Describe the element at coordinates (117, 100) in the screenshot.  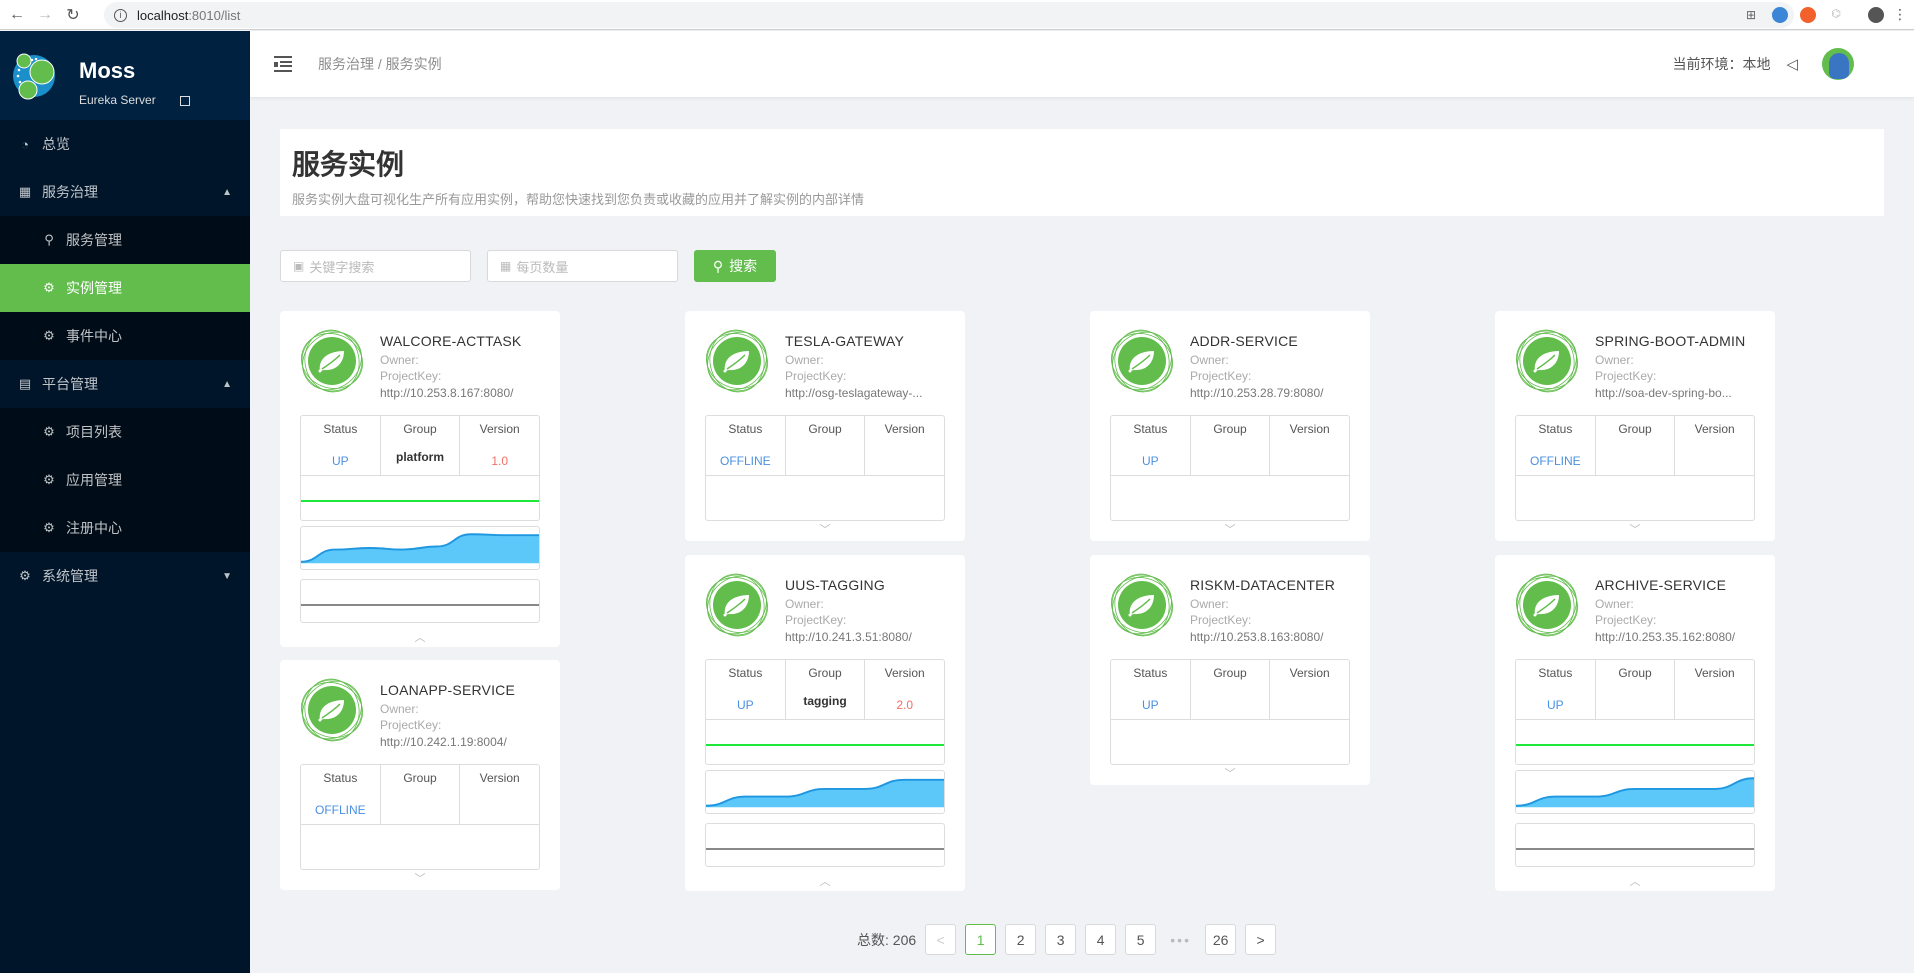
I see `brand-subtitle: Eureka Server` at that location.